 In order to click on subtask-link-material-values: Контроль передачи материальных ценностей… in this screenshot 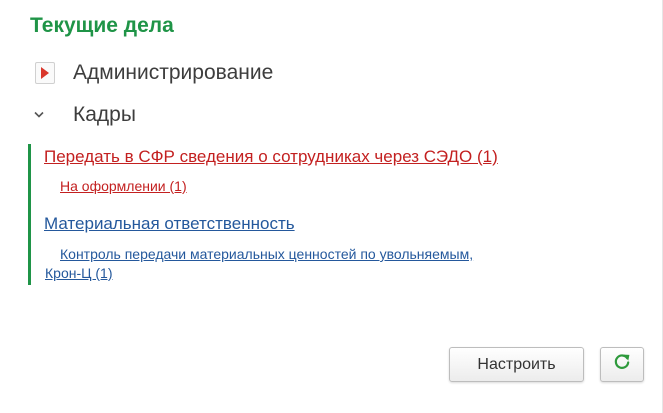, I will do `click(330, 264)`.